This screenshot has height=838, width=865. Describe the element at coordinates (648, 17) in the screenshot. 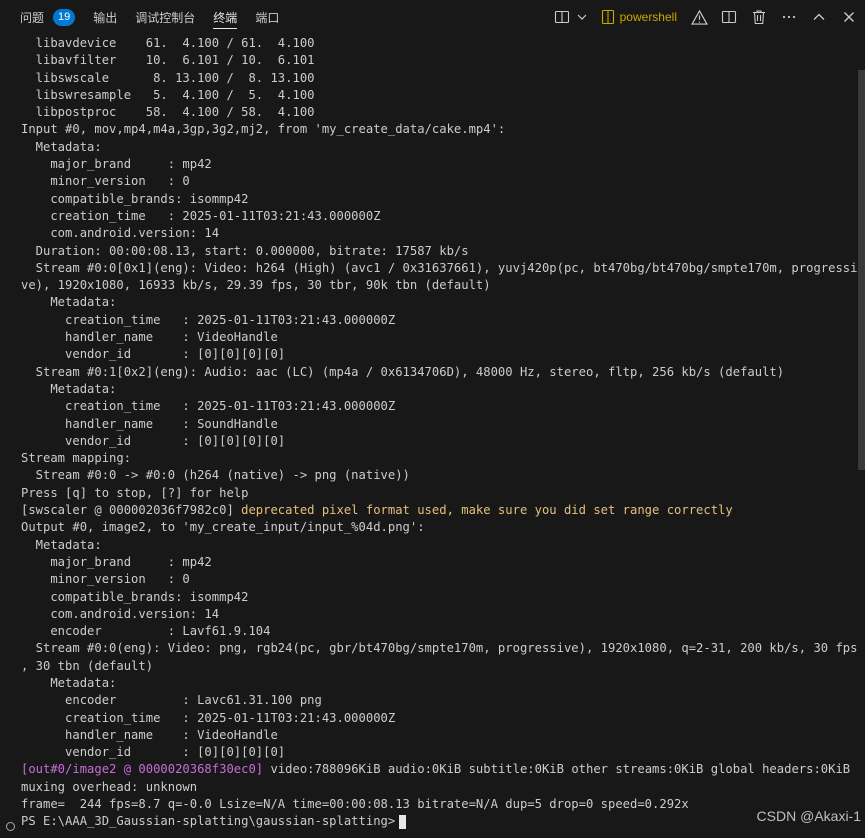

I see `shell-name: powershell` at that location.